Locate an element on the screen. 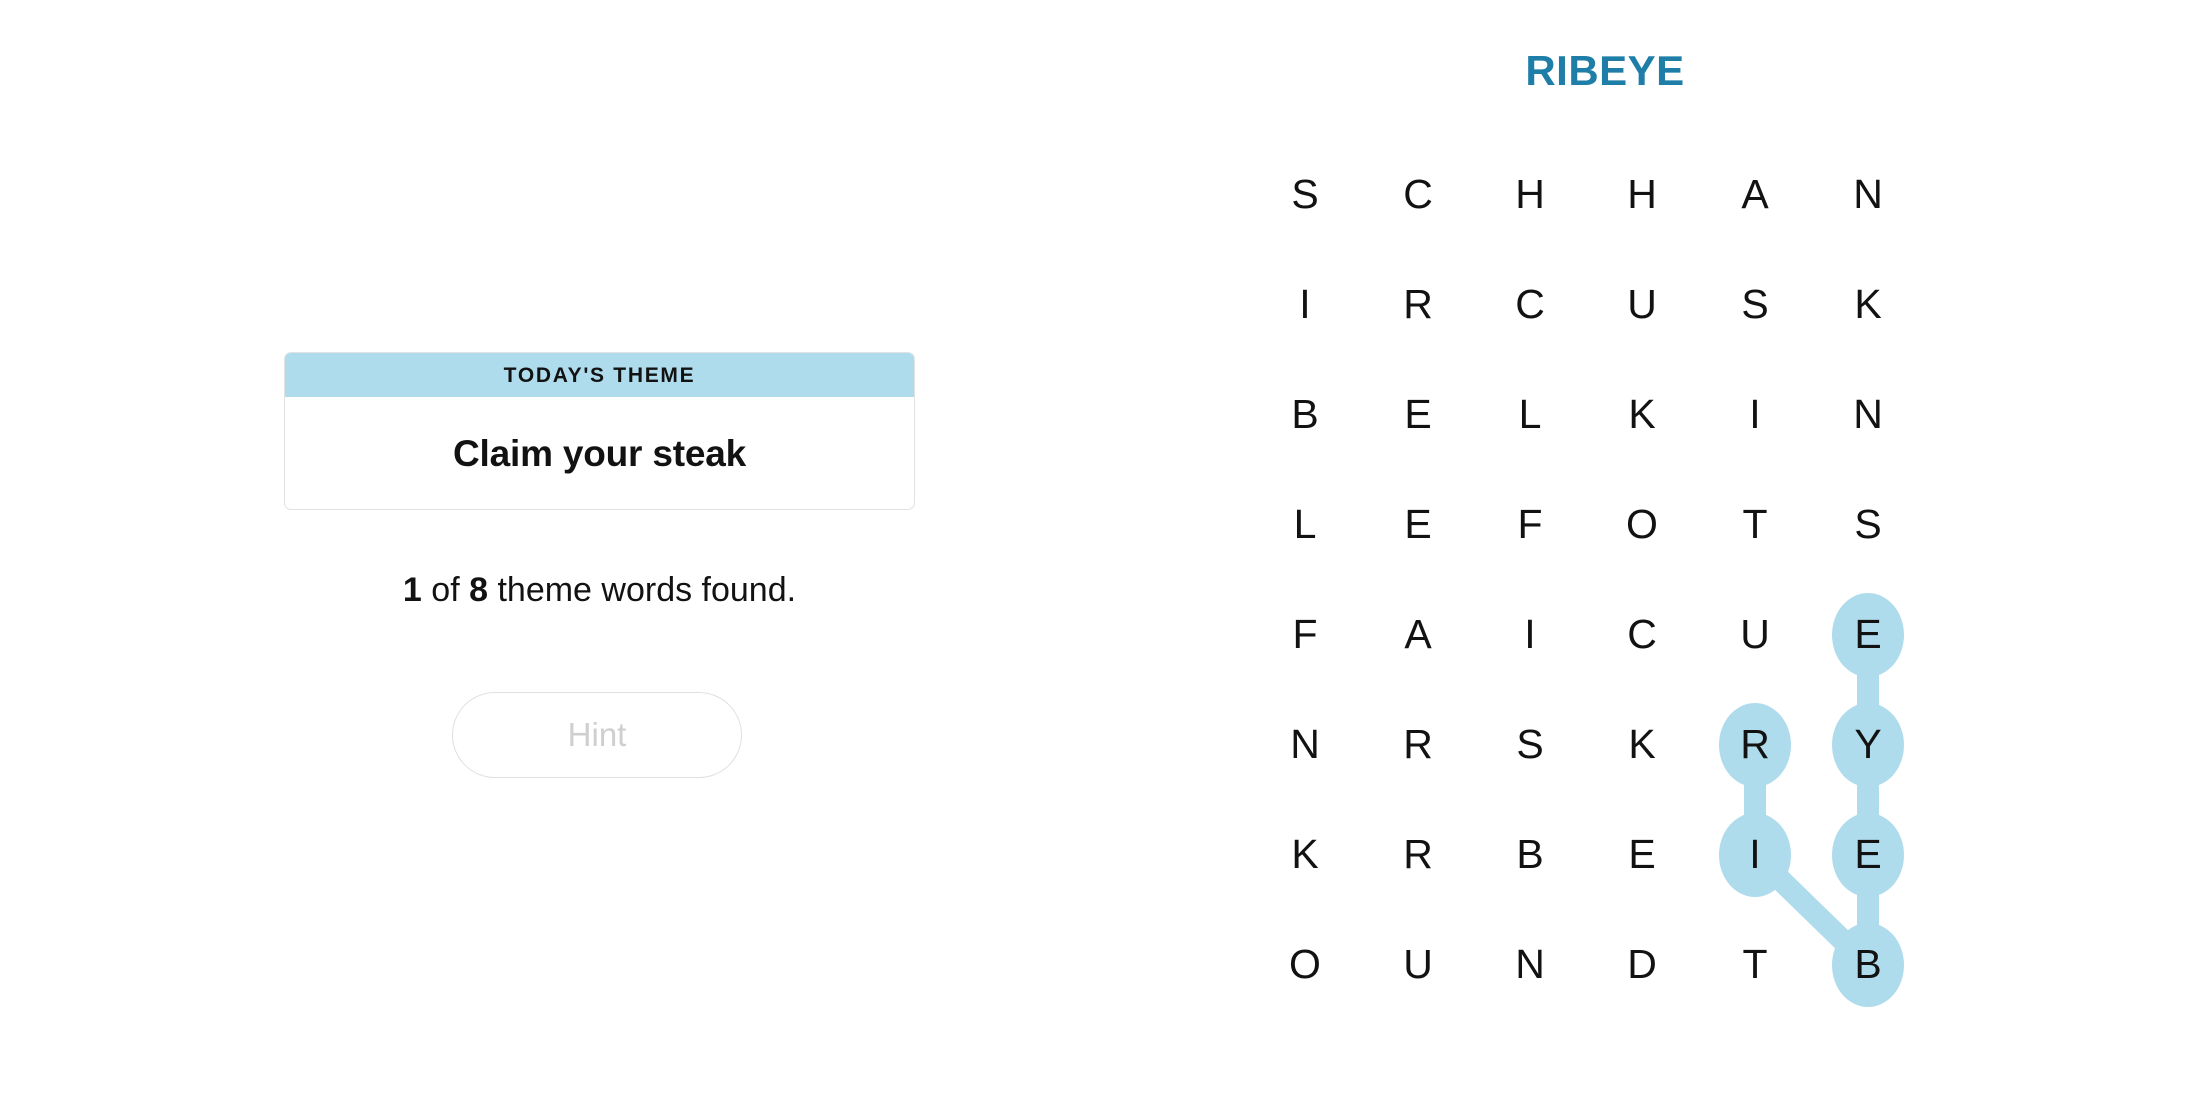 This screenshot has width=2200, height=1100. theme-words-progress: 1 of 8 theme words found. is located at coordinates (599, 590).